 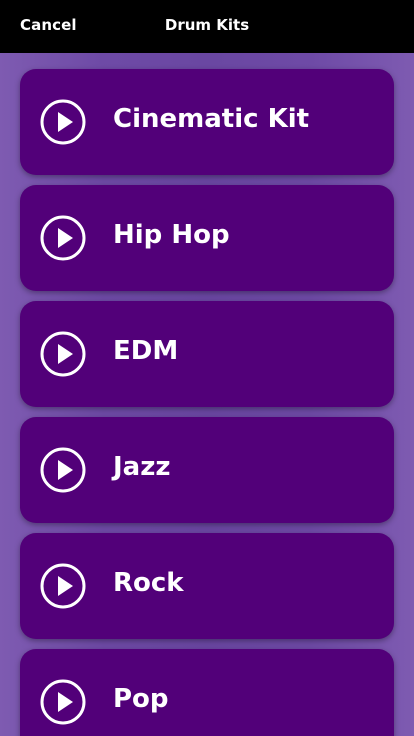 I want to click on drum-kit-card-pop: Pop, so click(x=207, y=692).